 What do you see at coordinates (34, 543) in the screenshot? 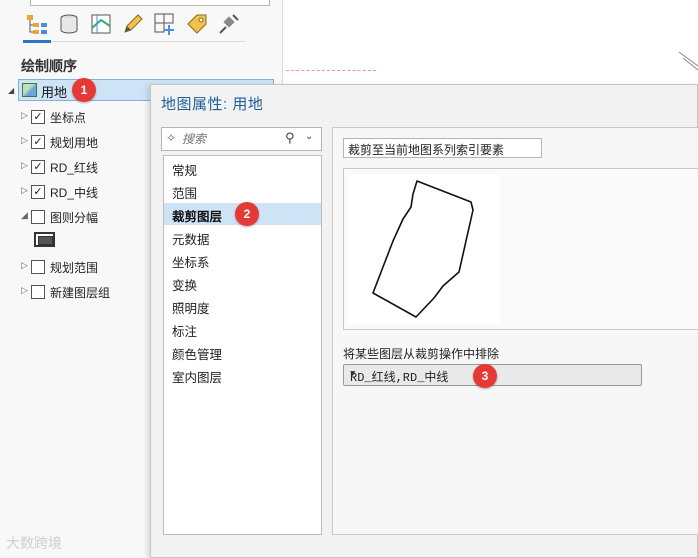
I see `watermark-logo: 大数跨境` at bounding box center [34, 543].